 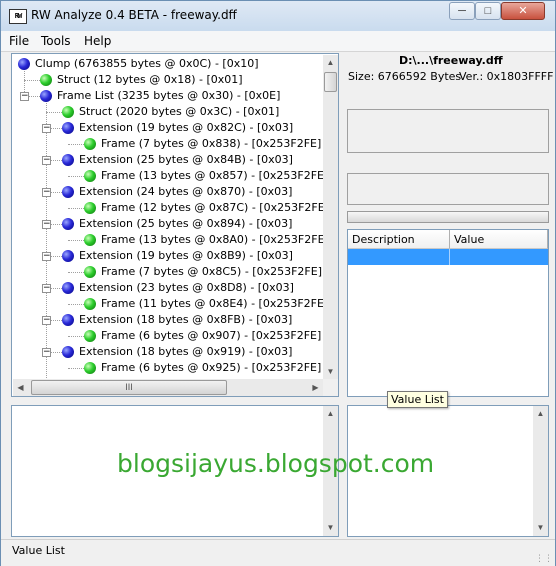 I want to click on status-text: Value List, so click(x=38, y=550).